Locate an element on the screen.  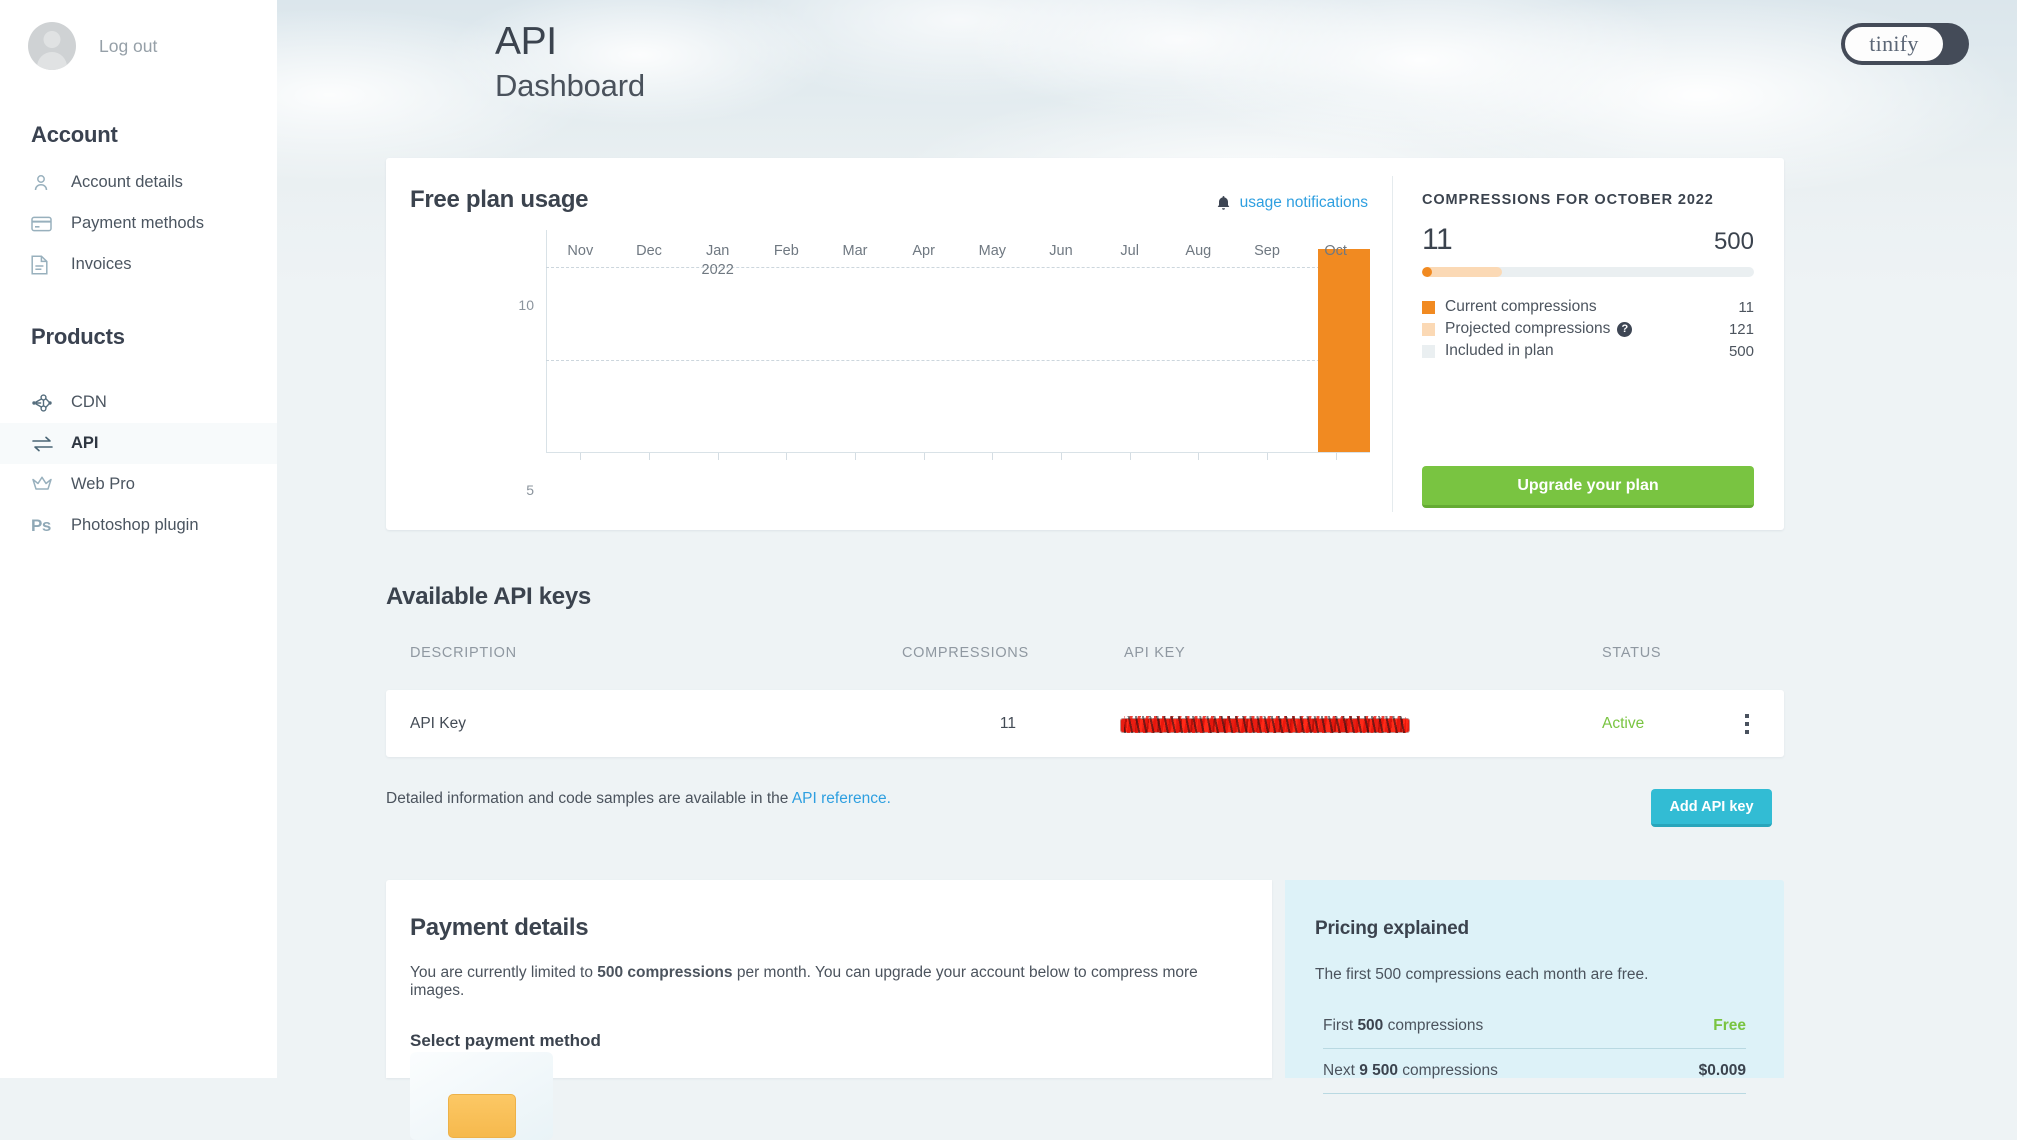
page-title: API is located at coordinates (526, 41).